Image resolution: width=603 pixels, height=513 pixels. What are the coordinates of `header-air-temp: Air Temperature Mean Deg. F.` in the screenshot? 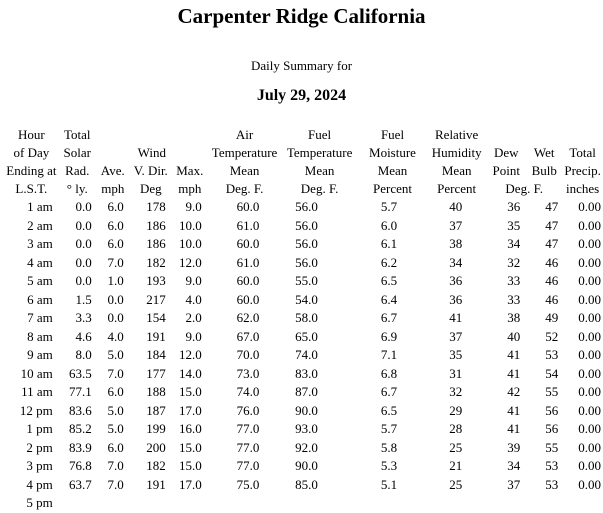 It's located at (244, 161).